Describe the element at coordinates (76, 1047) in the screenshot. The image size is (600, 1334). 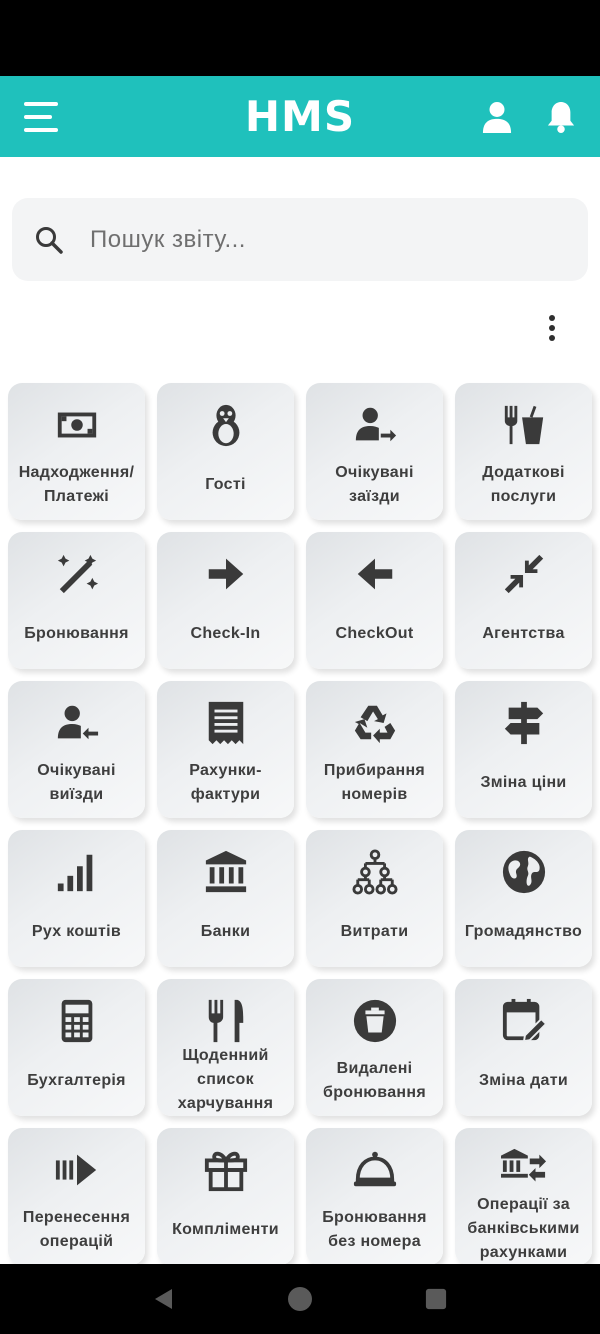
I see `tile-accounting: Бухгалтерія` at that location.